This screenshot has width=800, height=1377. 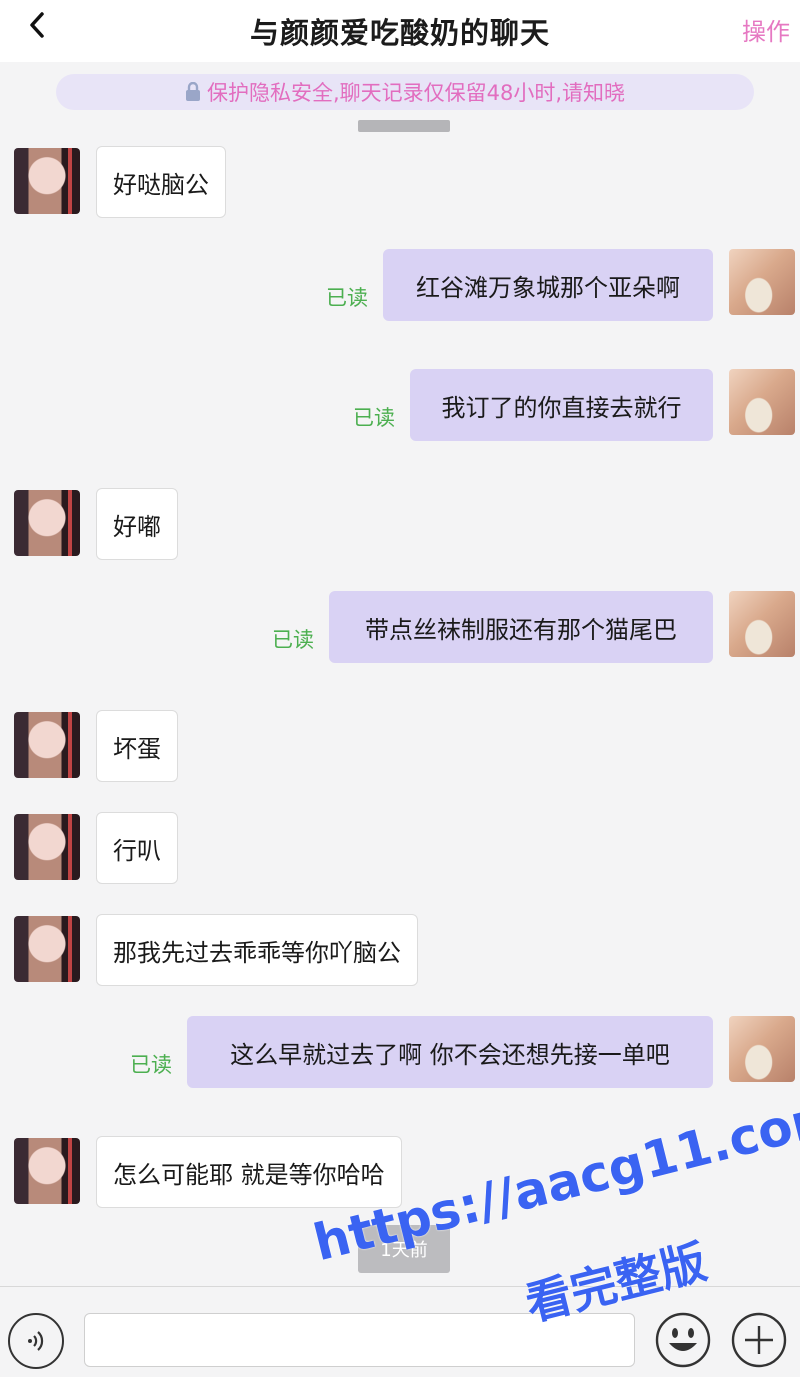 I want to click on privacy-notice: 保护隐私安全,聊天记录仅保留48小时,请知晓, so click(x=405, y=92).